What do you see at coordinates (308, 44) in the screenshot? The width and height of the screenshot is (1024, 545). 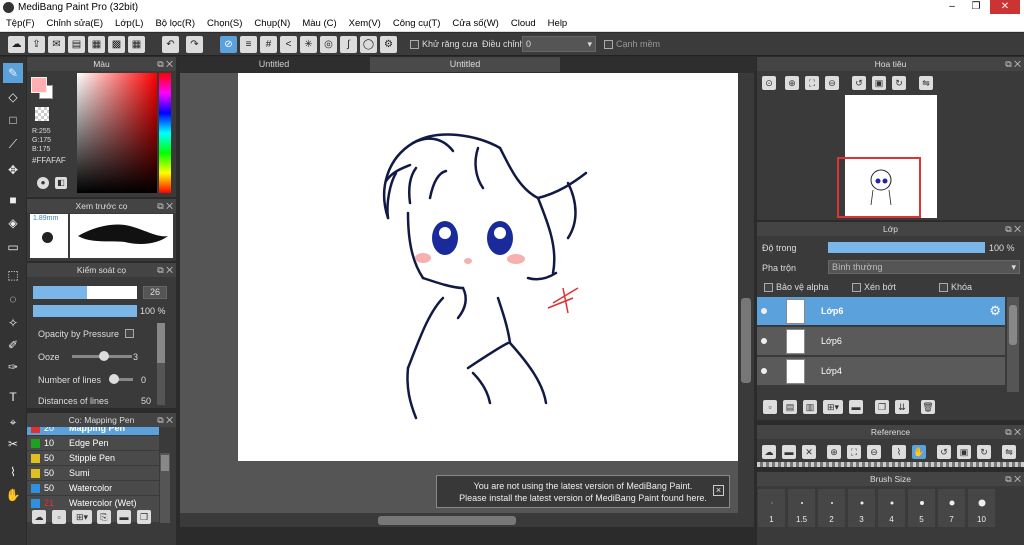 I see `radial-snap-icon: ✳` at bounding box center [308, 44].